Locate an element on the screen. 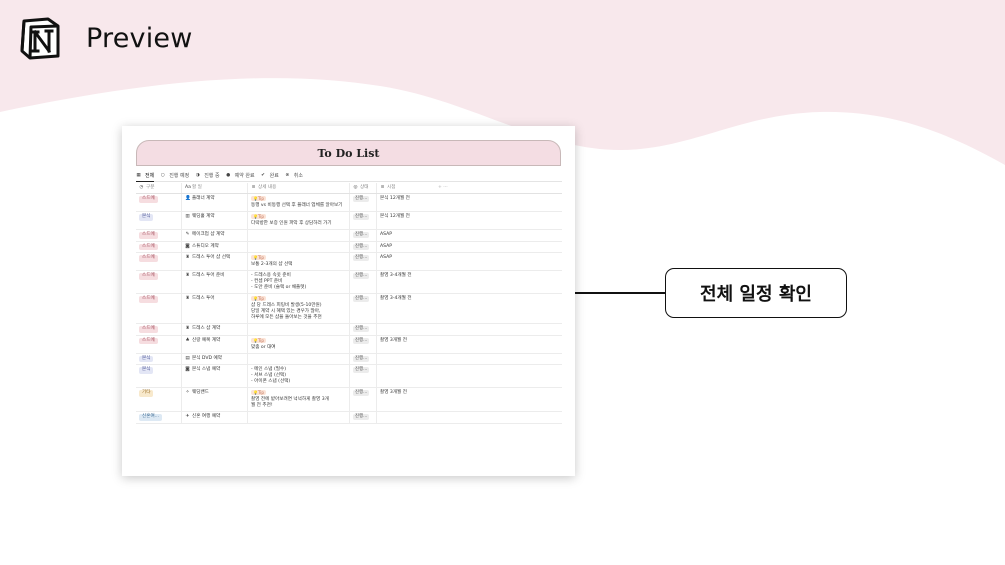 The image size is (1005, 565). page-title: Preview is located at coordinates (139, 38).